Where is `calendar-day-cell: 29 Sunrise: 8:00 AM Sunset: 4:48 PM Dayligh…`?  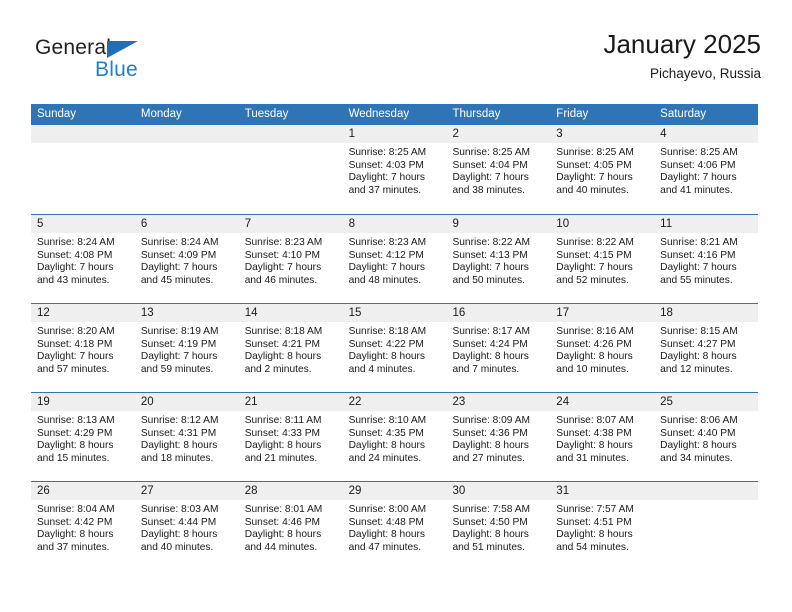 calendar-day-cell: 29 Sunrise: 8:00 AM Sunset: 4:48 PM Dayligh… is located at coordinates (394, 526).